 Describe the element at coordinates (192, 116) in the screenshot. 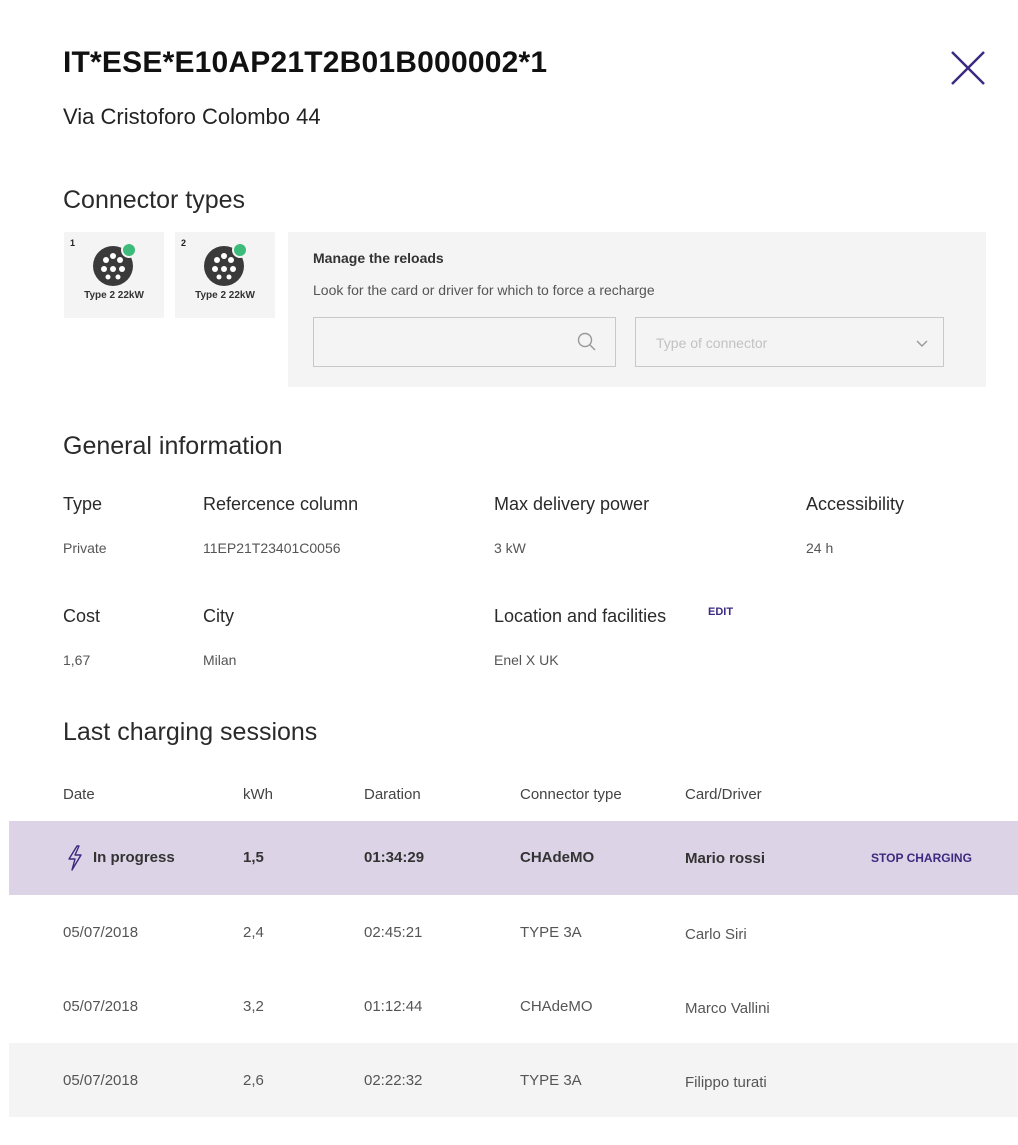

I see `station-address: Via Cristoforo Colombo 44` at that location.